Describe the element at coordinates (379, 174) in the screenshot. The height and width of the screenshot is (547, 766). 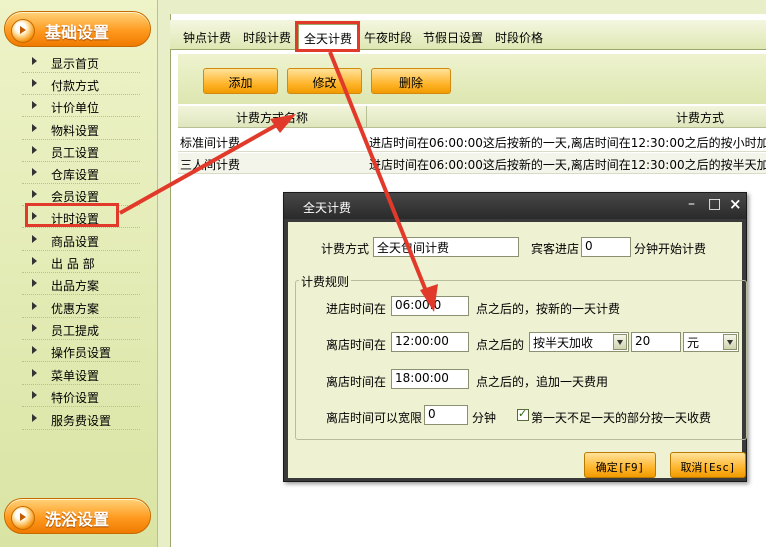
I see `arrow-line-tab-to-field` at that location.